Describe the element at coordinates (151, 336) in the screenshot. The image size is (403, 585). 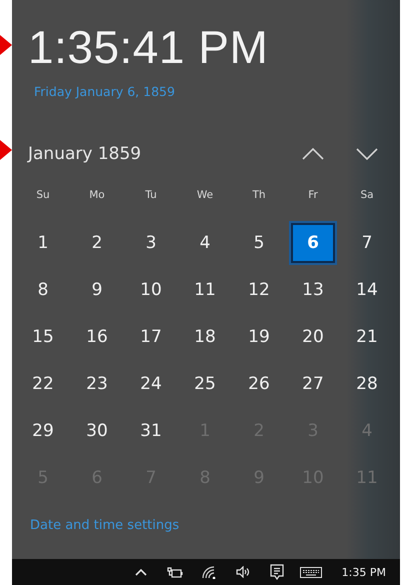
I see `calendar-day: 17` at that location.